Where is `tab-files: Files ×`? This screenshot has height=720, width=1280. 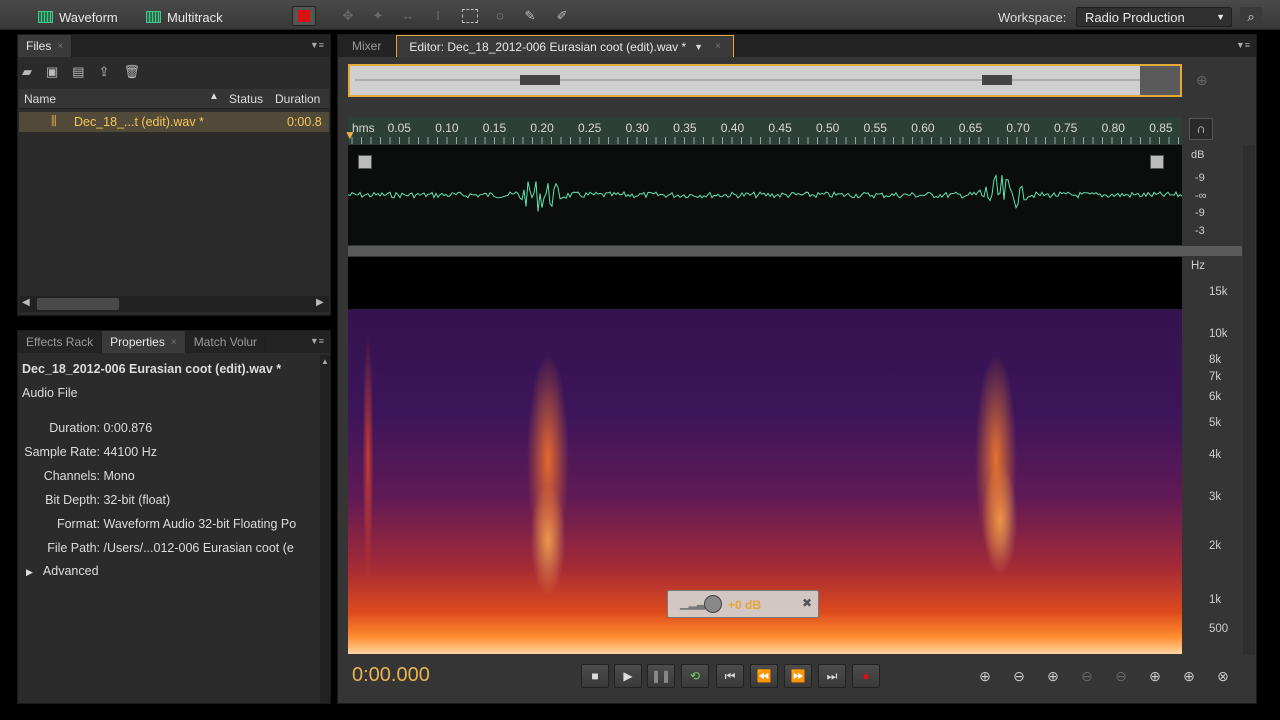 tab-files: Files × is located at coordinates (45, 46).